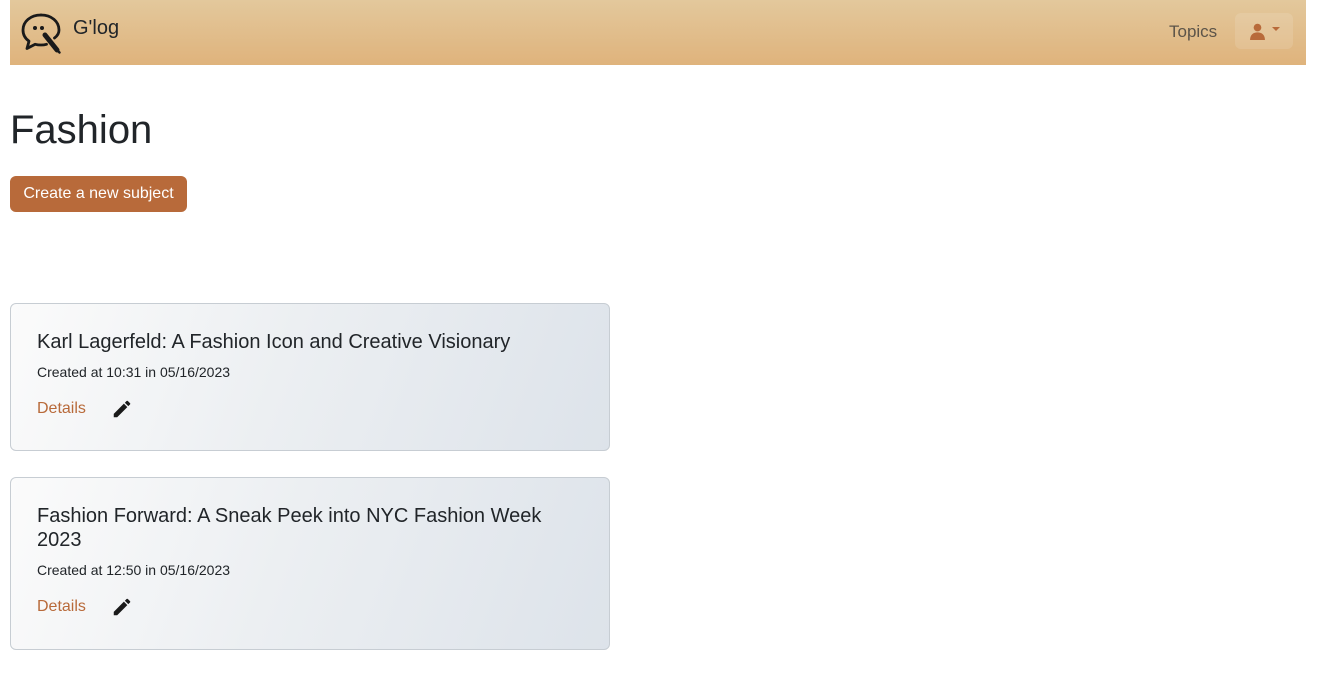  Describe the element at coordinates (96, 27) in the screenshot. I see `brand-name: G'log` at that location.